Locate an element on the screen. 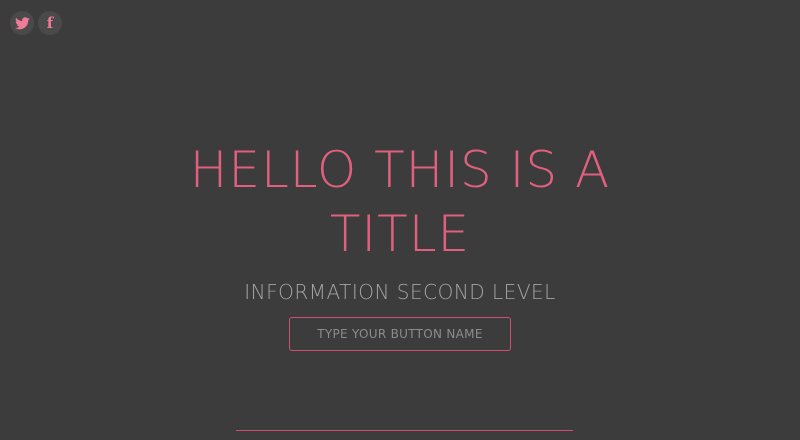 This screenshot has height=440, width=800. subtitle: INFORMATION SECOND LEVEL is located at coordinates (400, 292).